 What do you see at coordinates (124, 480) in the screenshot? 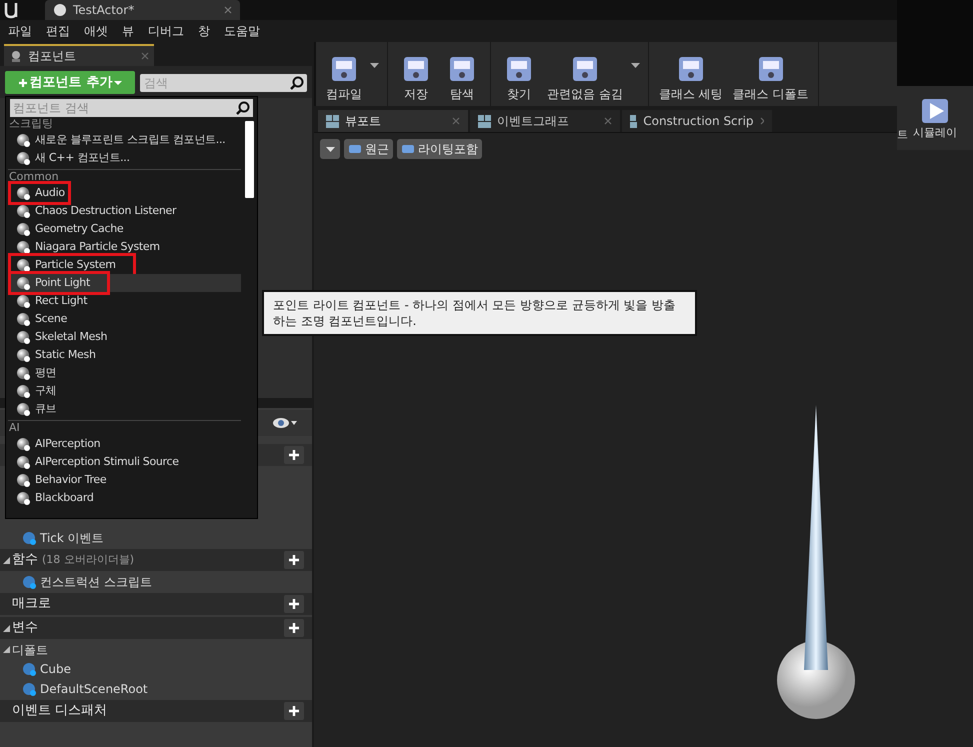
I see `menu-item: Behavior Tree` at bounding box center [124, 480].